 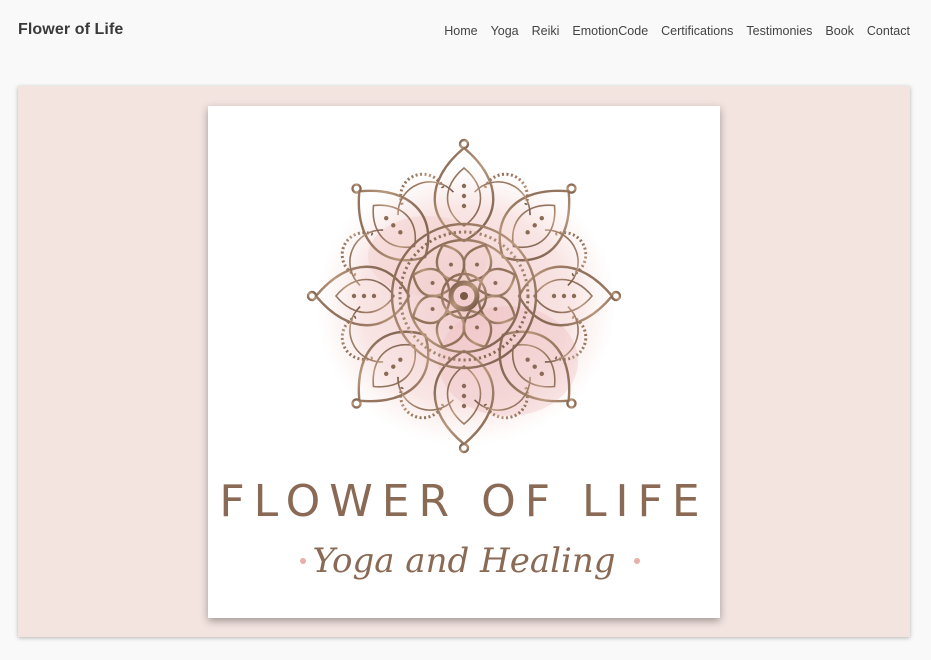 I want to click on nav-emotioncode: EmotionCode, so click(x=610, y=31).